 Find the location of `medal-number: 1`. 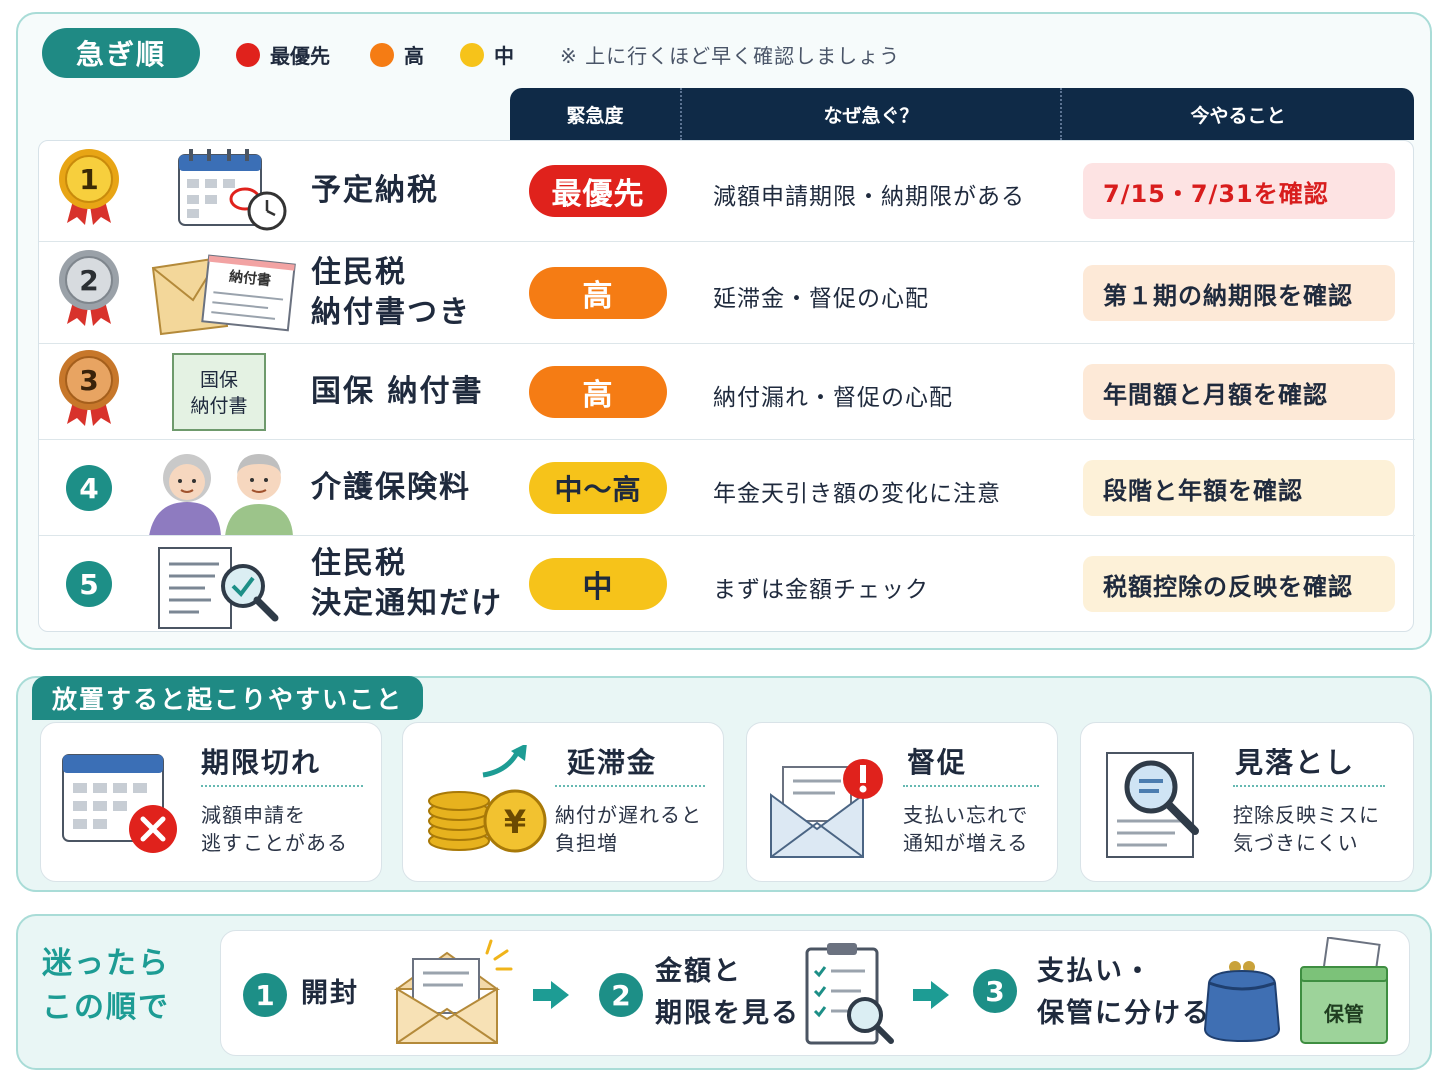

medal-number: 1 is located at coordinates (88, 179).